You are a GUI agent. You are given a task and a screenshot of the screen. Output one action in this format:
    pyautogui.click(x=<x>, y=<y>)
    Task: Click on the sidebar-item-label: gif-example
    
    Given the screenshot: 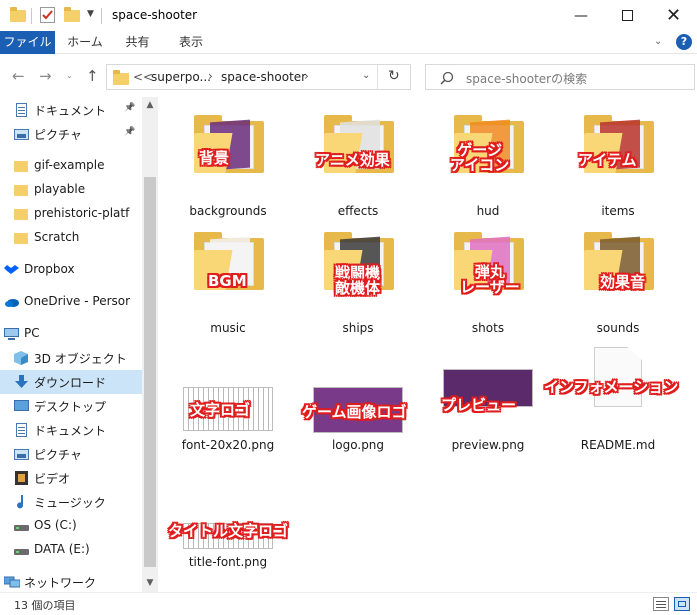 What is the action you would take?
    pyautogui.click(x=69, y=165)
    